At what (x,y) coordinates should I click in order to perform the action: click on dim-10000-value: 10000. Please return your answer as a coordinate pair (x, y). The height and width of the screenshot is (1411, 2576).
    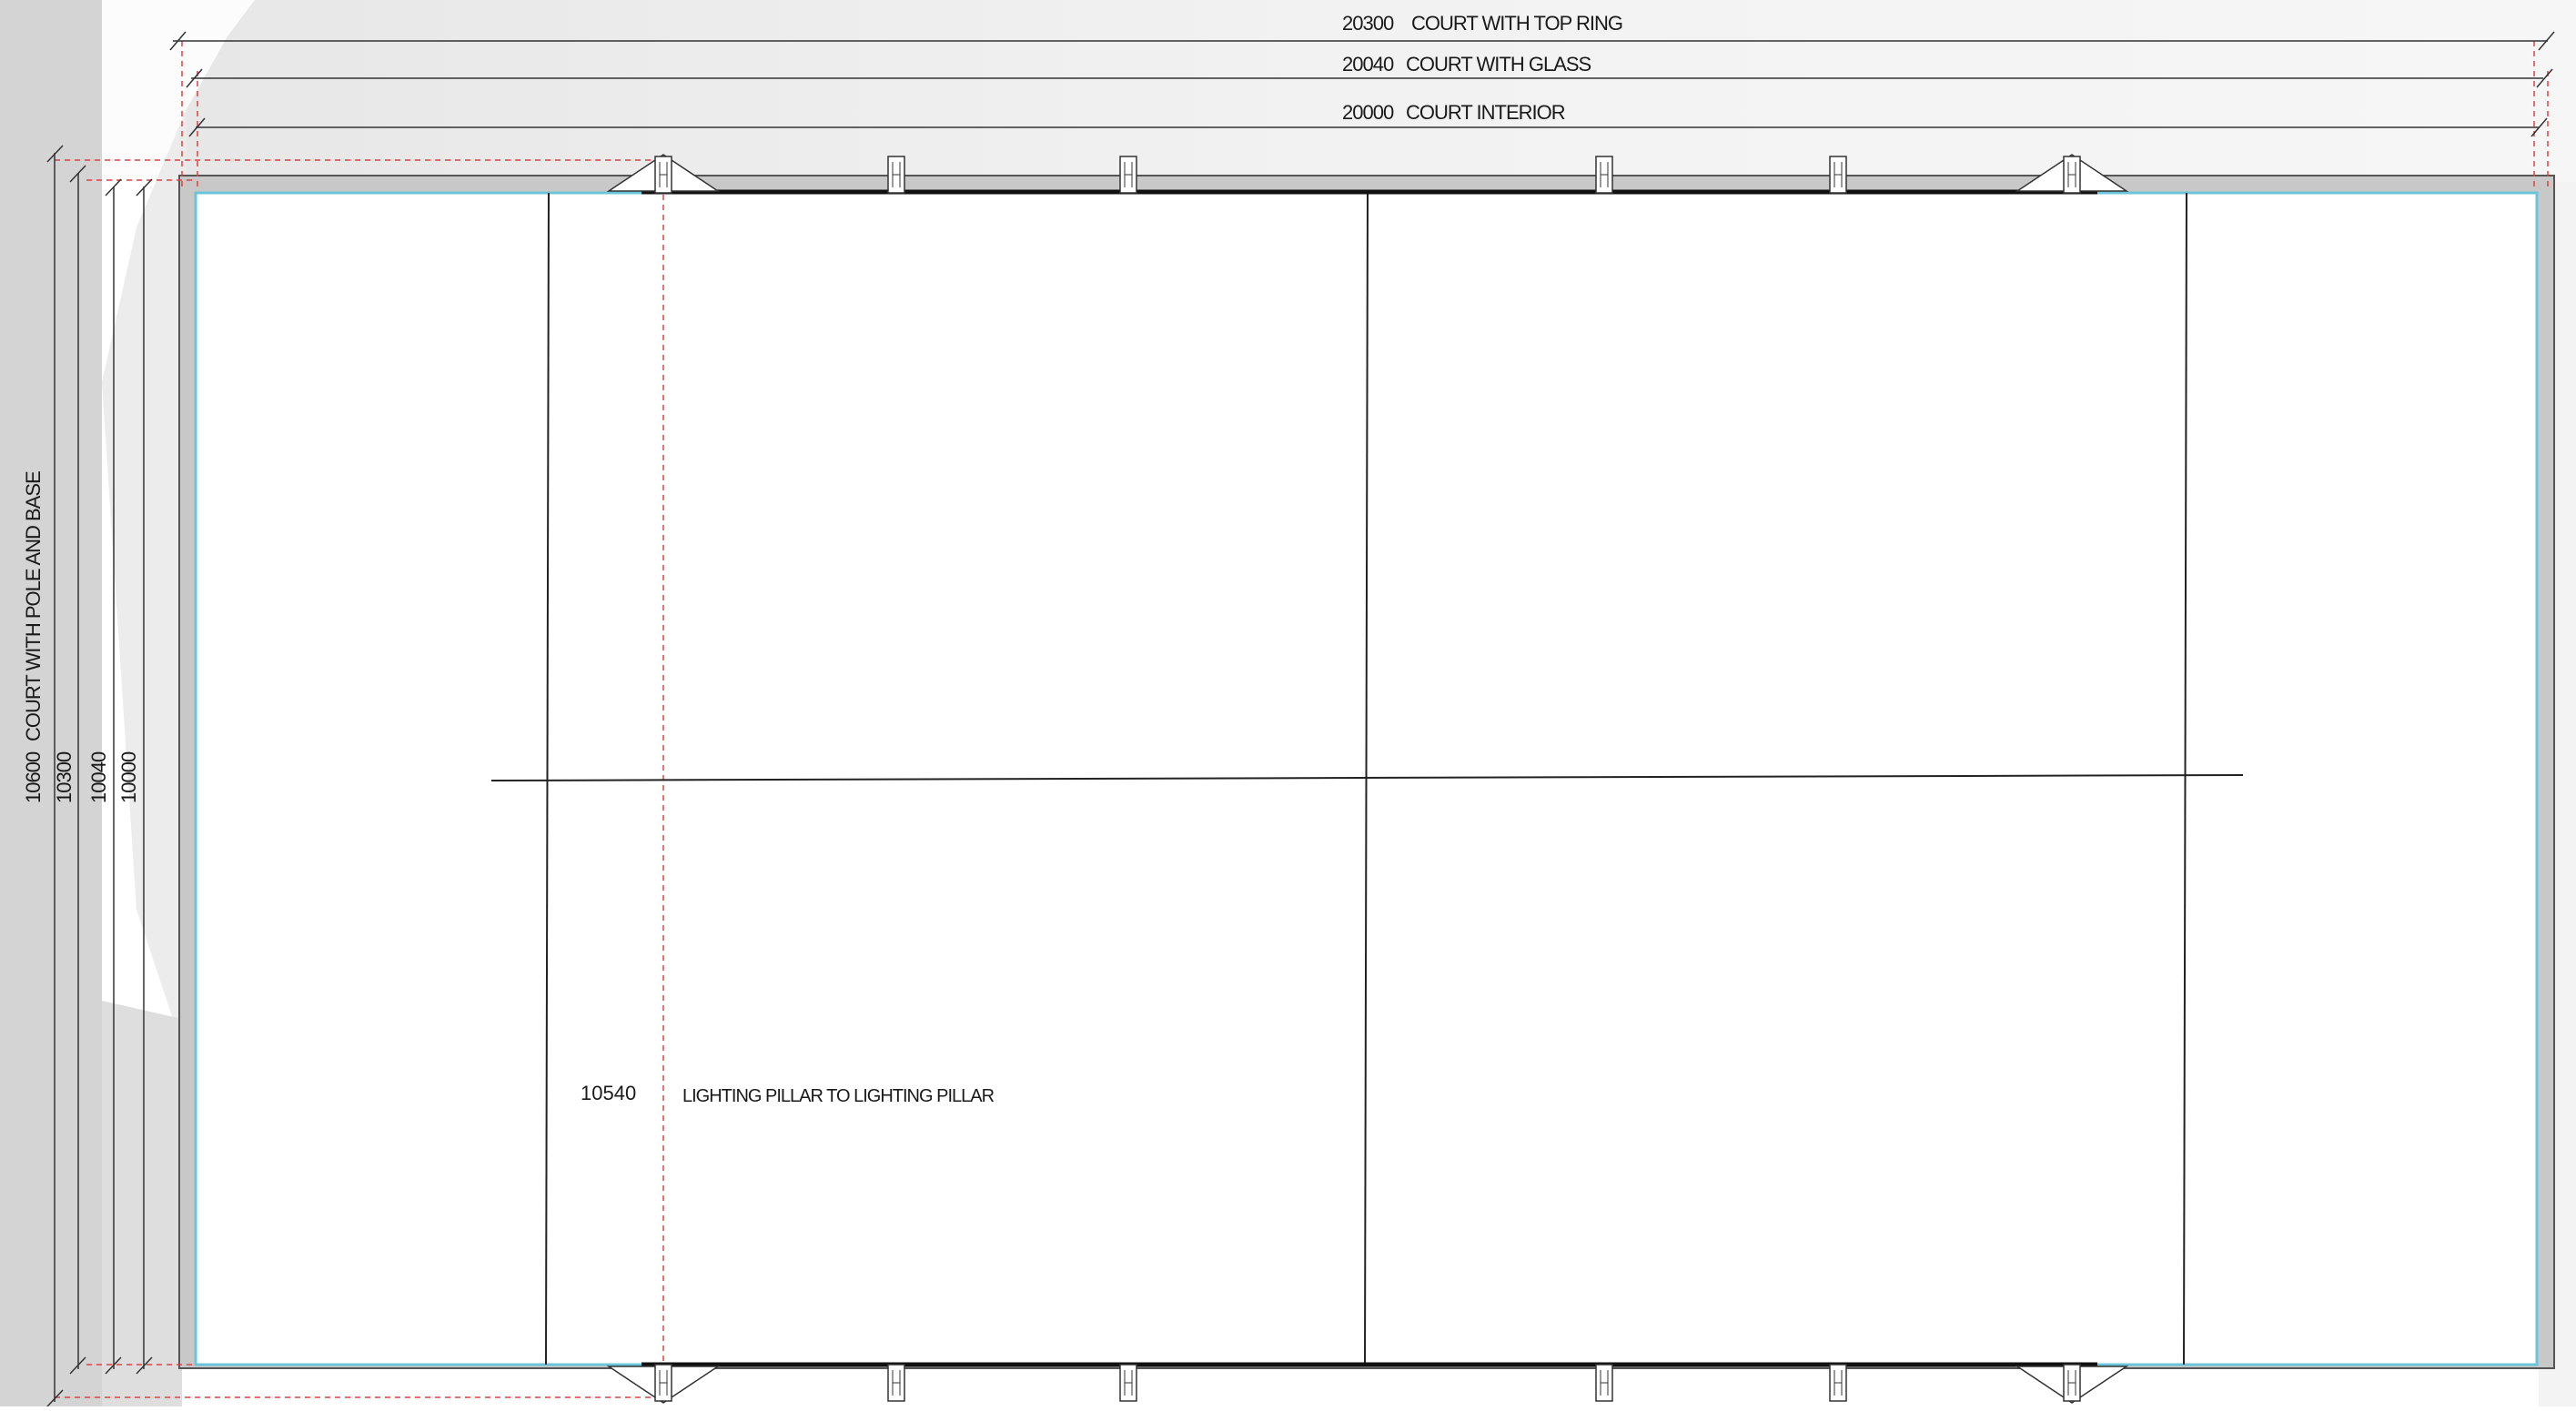
    Looking at the image, I should click on (128, 777).